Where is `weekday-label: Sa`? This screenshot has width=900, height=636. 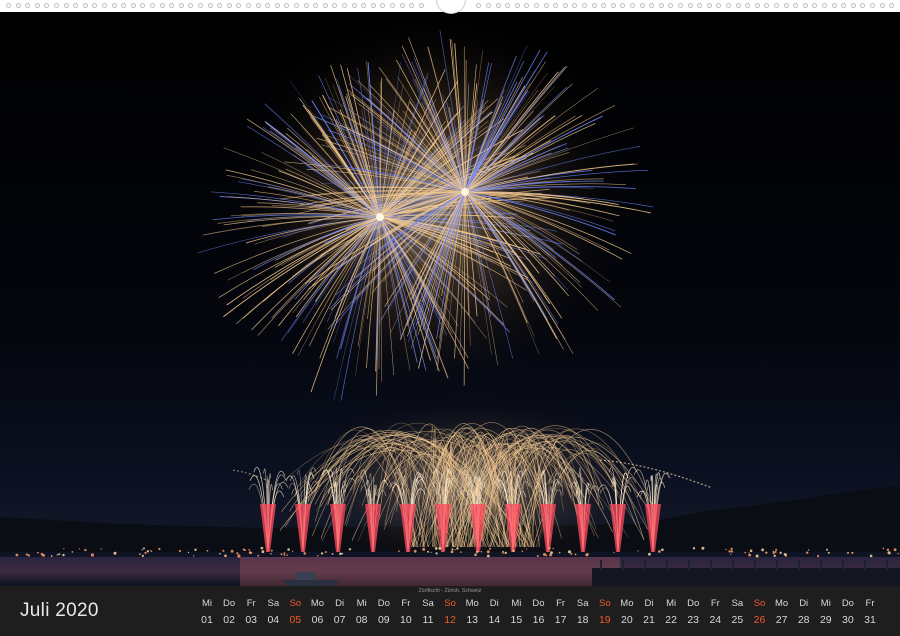 weekday-label: Sa is located at coordinates (428, 603).